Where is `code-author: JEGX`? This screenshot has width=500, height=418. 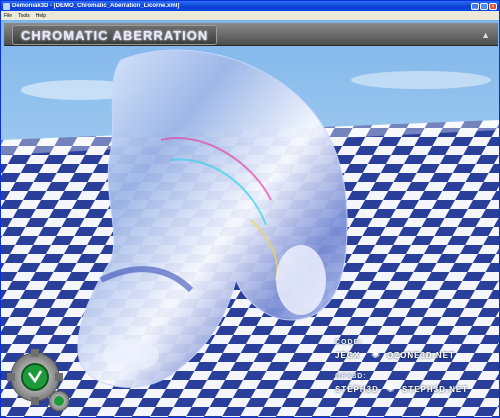
code-author: JEGX is located at coordinates (348, 355).